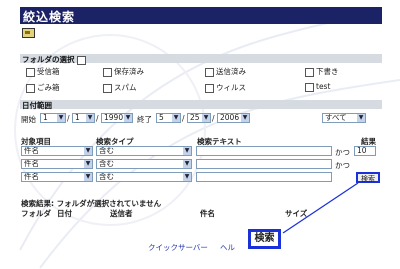 The image size is (400, 269). Describe the element at coordinates (320, 208) in the screenshot. I see `callout-line` at that location.